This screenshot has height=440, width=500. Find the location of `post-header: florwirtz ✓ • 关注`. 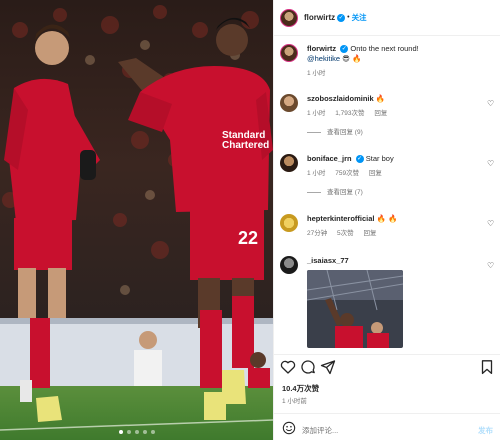

post-header: florwirtz ✓ • 关注 is located at coordinates (387, 18).